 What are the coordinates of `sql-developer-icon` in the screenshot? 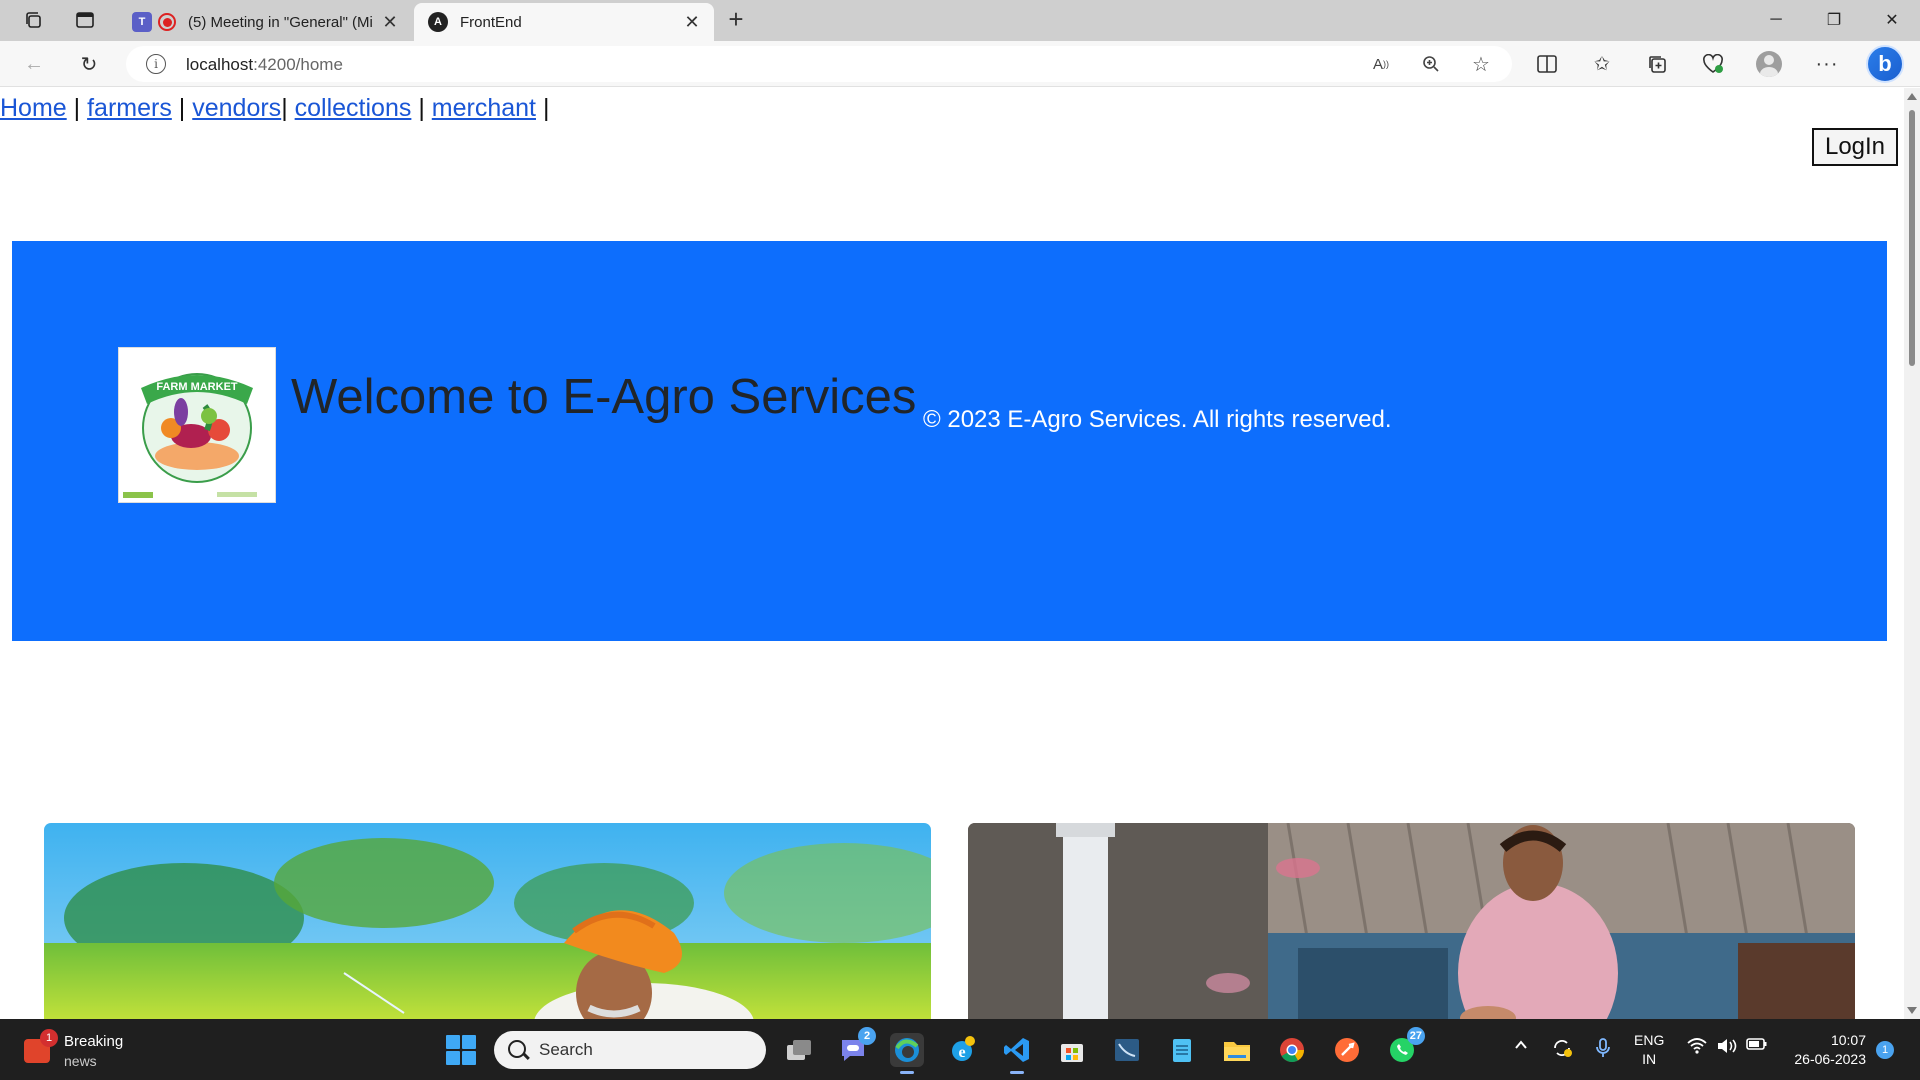 It's located at (1127, 1050).